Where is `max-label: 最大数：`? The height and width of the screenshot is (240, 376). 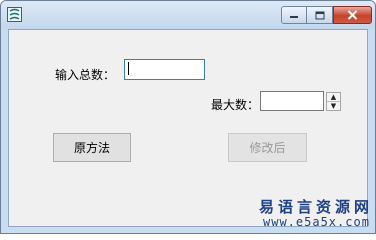
max-label: 最大数： is located at coordinates (235, 105).